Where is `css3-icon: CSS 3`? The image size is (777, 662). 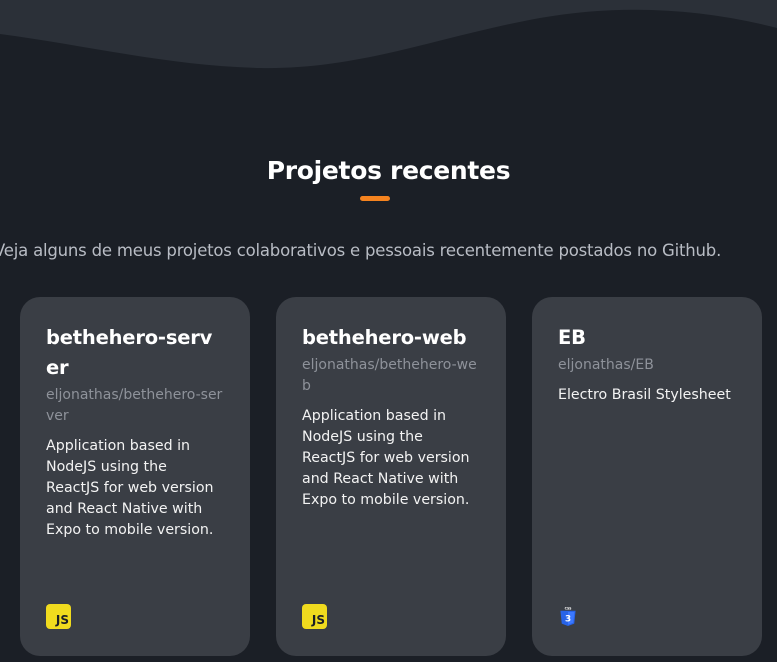
css3-icon: CSS 3 is located at coordinates (568, 616).